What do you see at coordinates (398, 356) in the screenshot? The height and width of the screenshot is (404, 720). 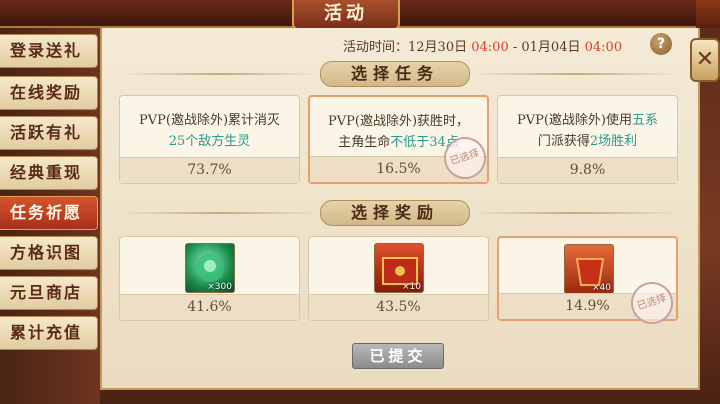 I see `submitted-button: 已提交` at bounding box center [398, 356].